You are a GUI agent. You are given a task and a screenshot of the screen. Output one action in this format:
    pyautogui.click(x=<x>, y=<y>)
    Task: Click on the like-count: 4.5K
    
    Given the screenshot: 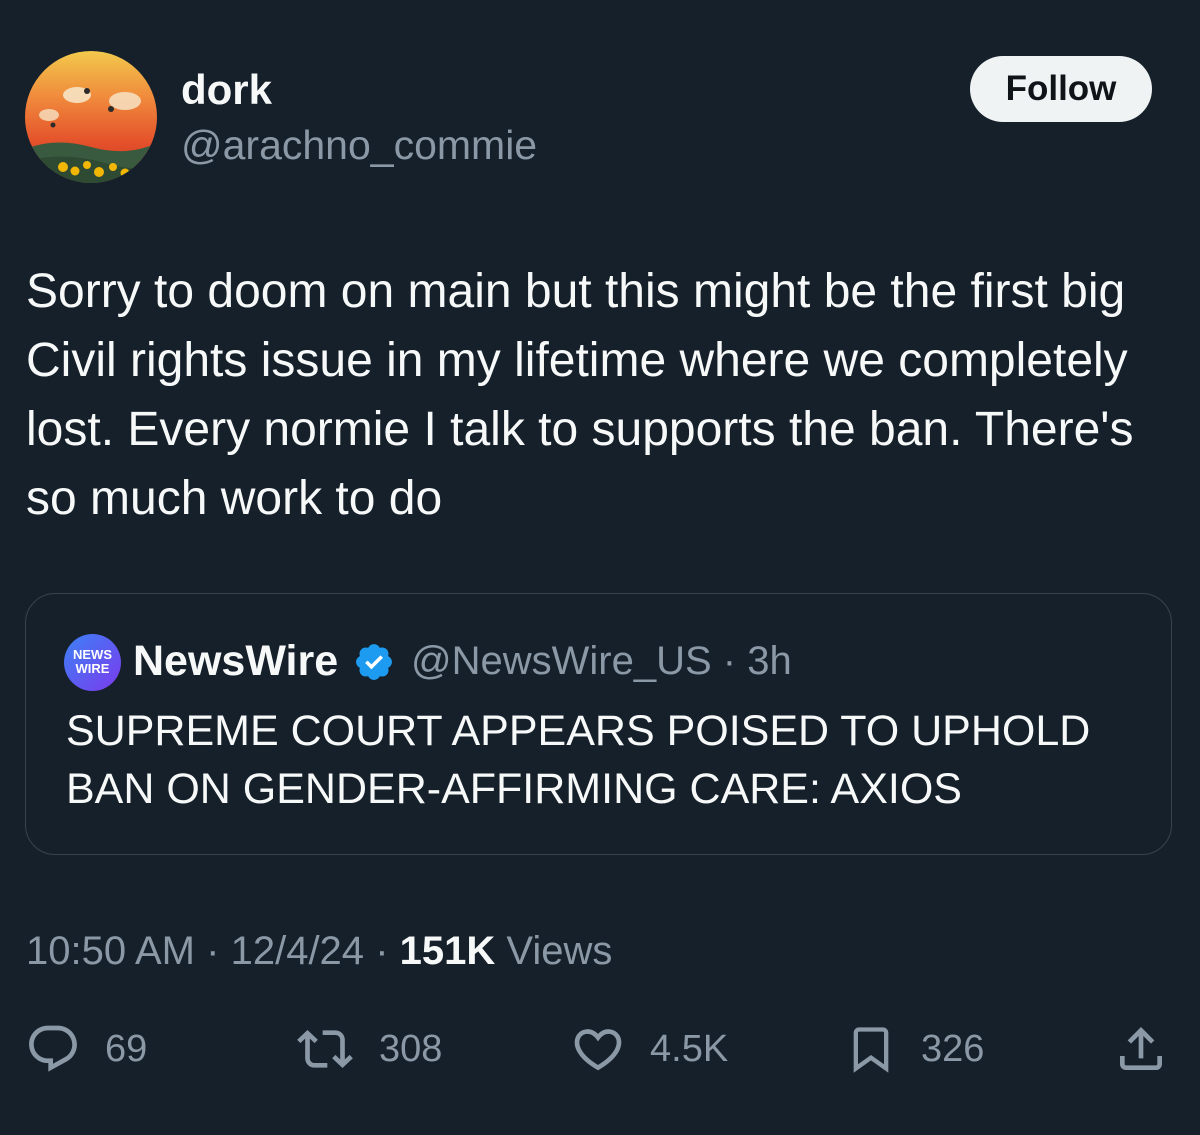 What is the action you would take?
    pyautogui.click(x=689, y=1049)
    